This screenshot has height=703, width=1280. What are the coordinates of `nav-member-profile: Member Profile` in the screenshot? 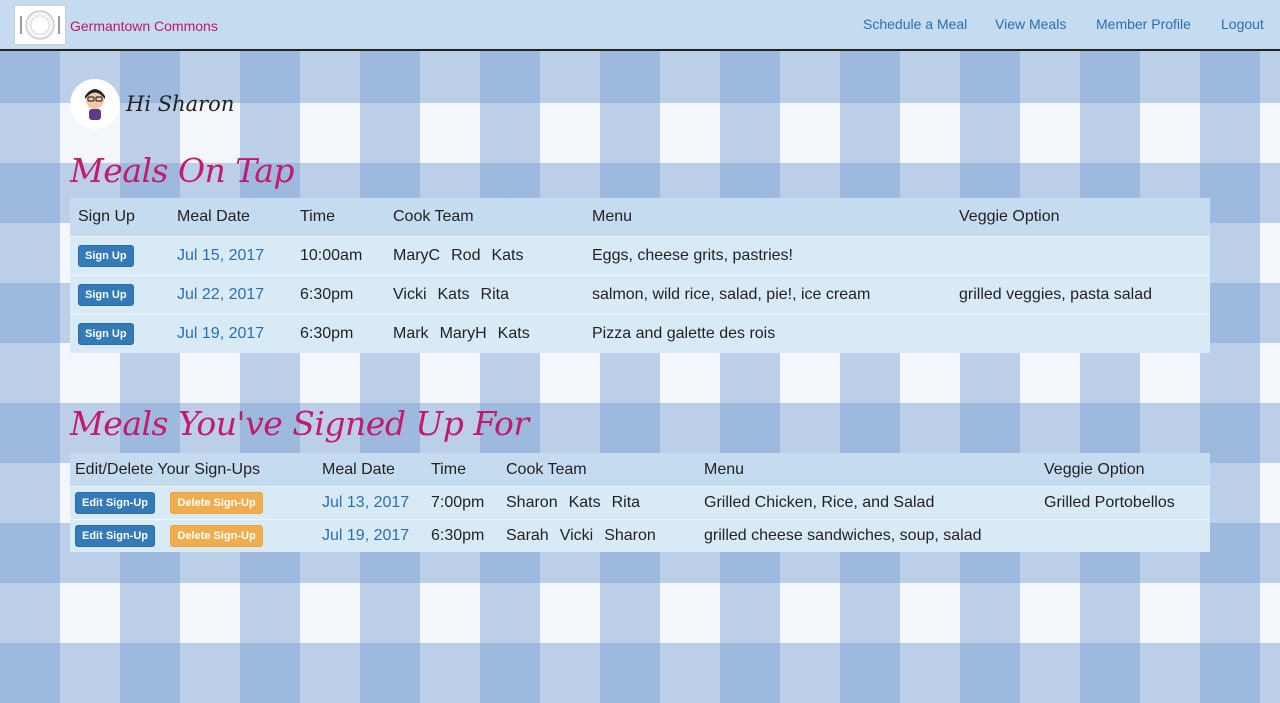 It's located at (1143, 24).